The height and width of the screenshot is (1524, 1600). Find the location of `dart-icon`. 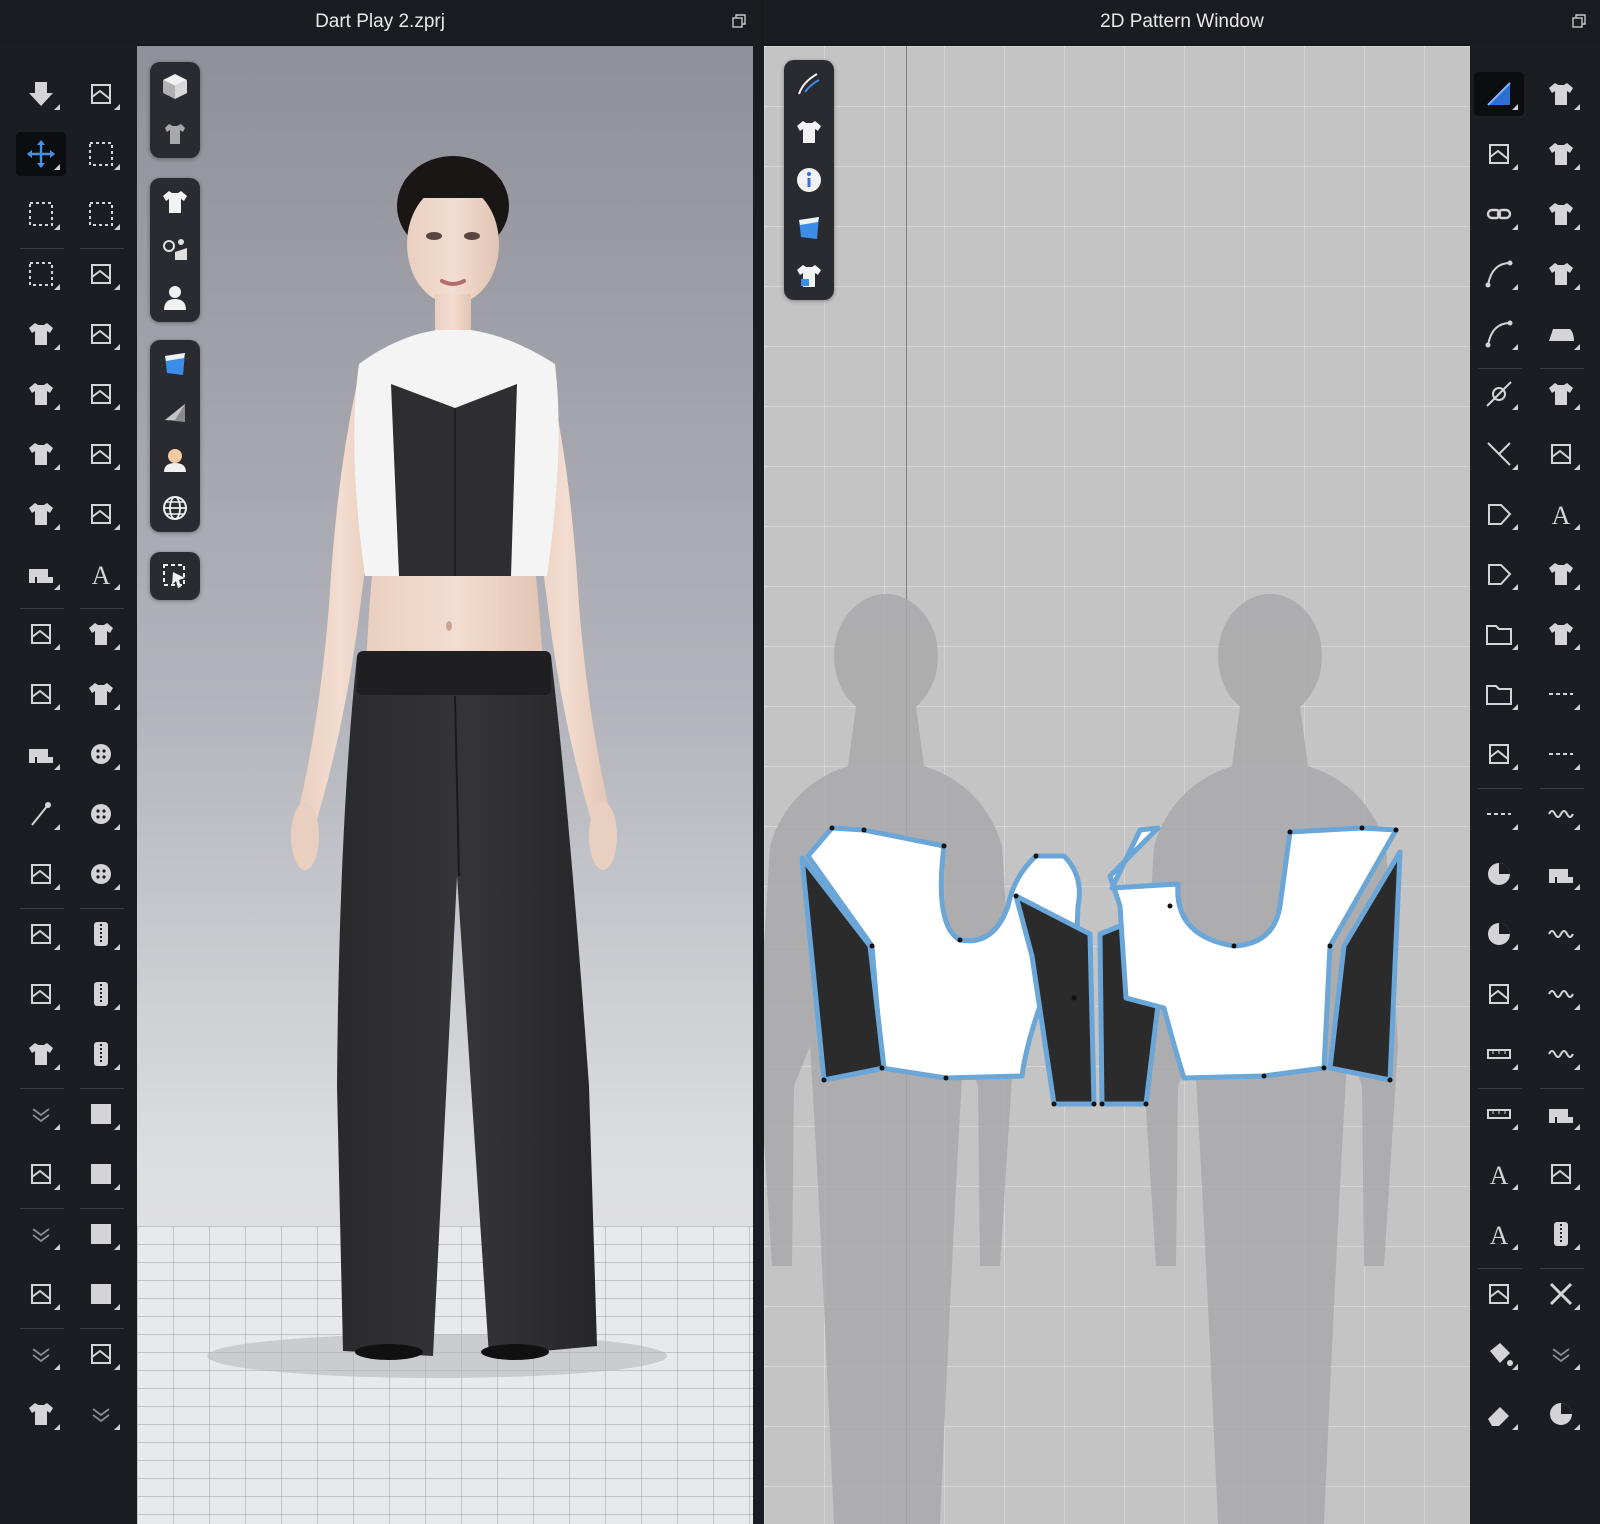

dart-icon is located at coordinates (1499, 1294).